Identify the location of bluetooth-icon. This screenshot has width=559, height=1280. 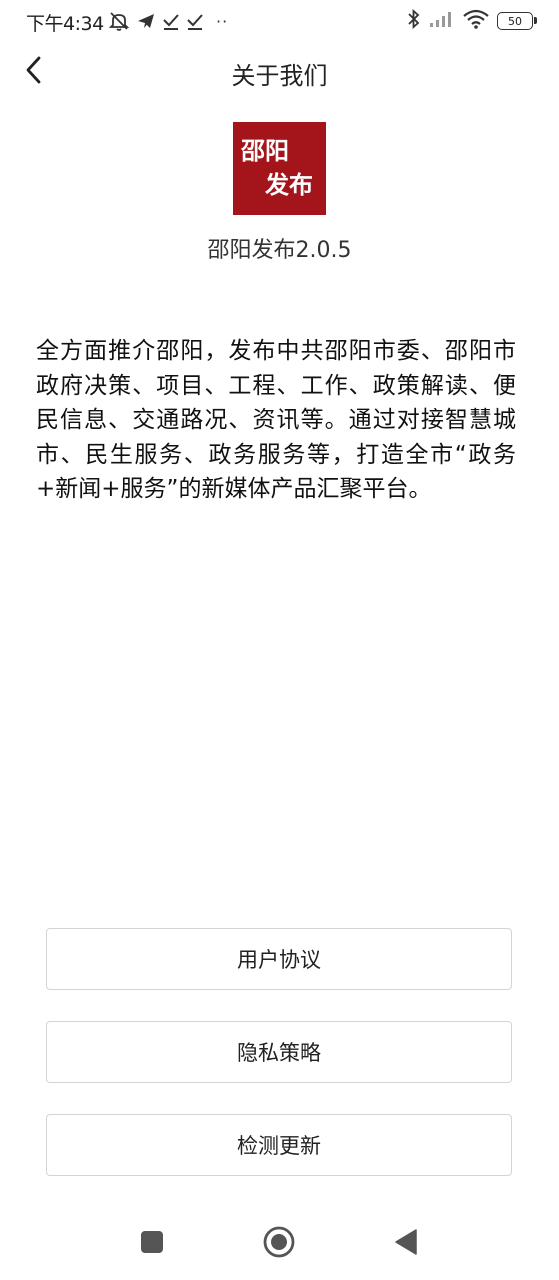
(414, 21).